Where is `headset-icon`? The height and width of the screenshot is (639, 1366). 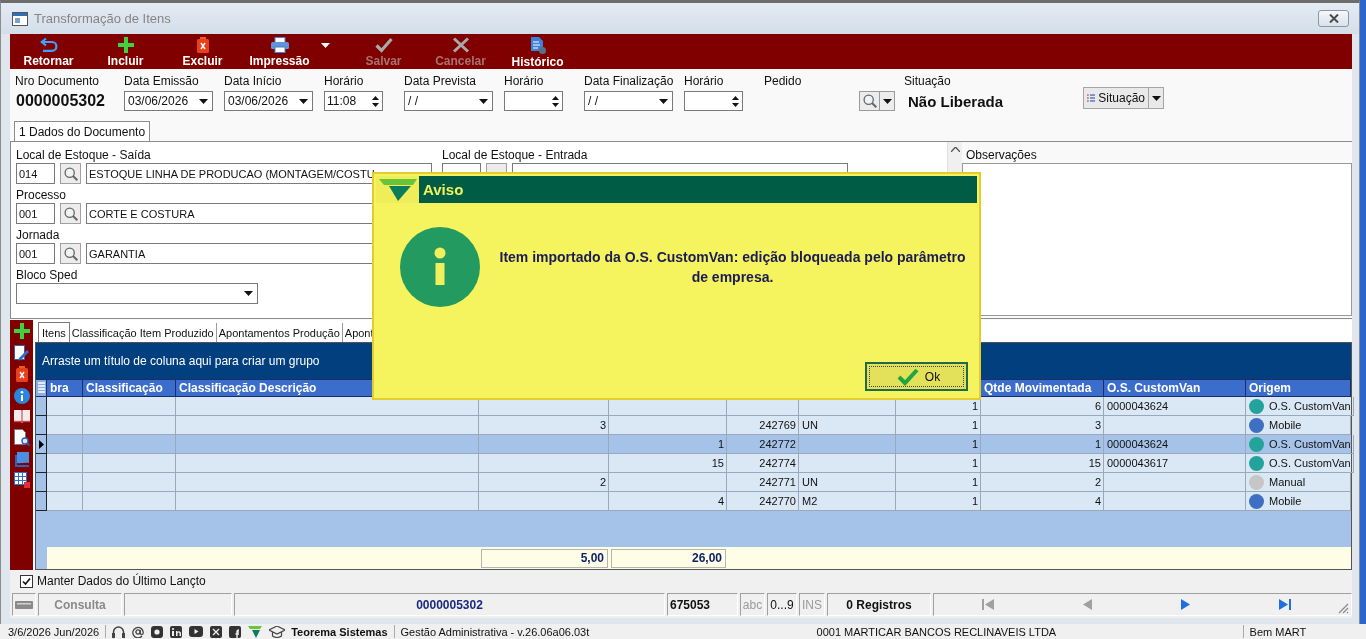
headset-icon is located at coordinates (119, 631).